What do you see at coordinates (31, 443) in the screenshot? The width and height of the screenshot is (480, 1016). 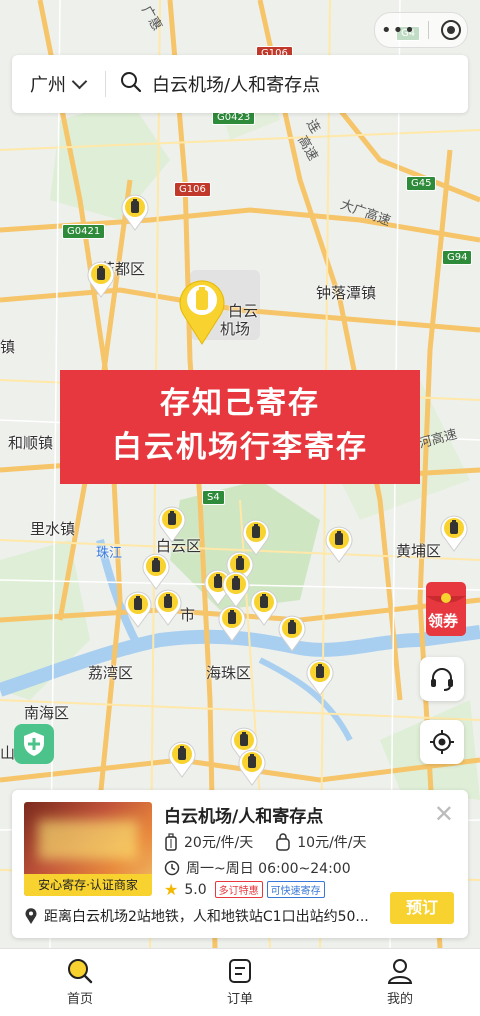 I see `map-label-heshun: 和顺镇` at bounding box center [31, 443].